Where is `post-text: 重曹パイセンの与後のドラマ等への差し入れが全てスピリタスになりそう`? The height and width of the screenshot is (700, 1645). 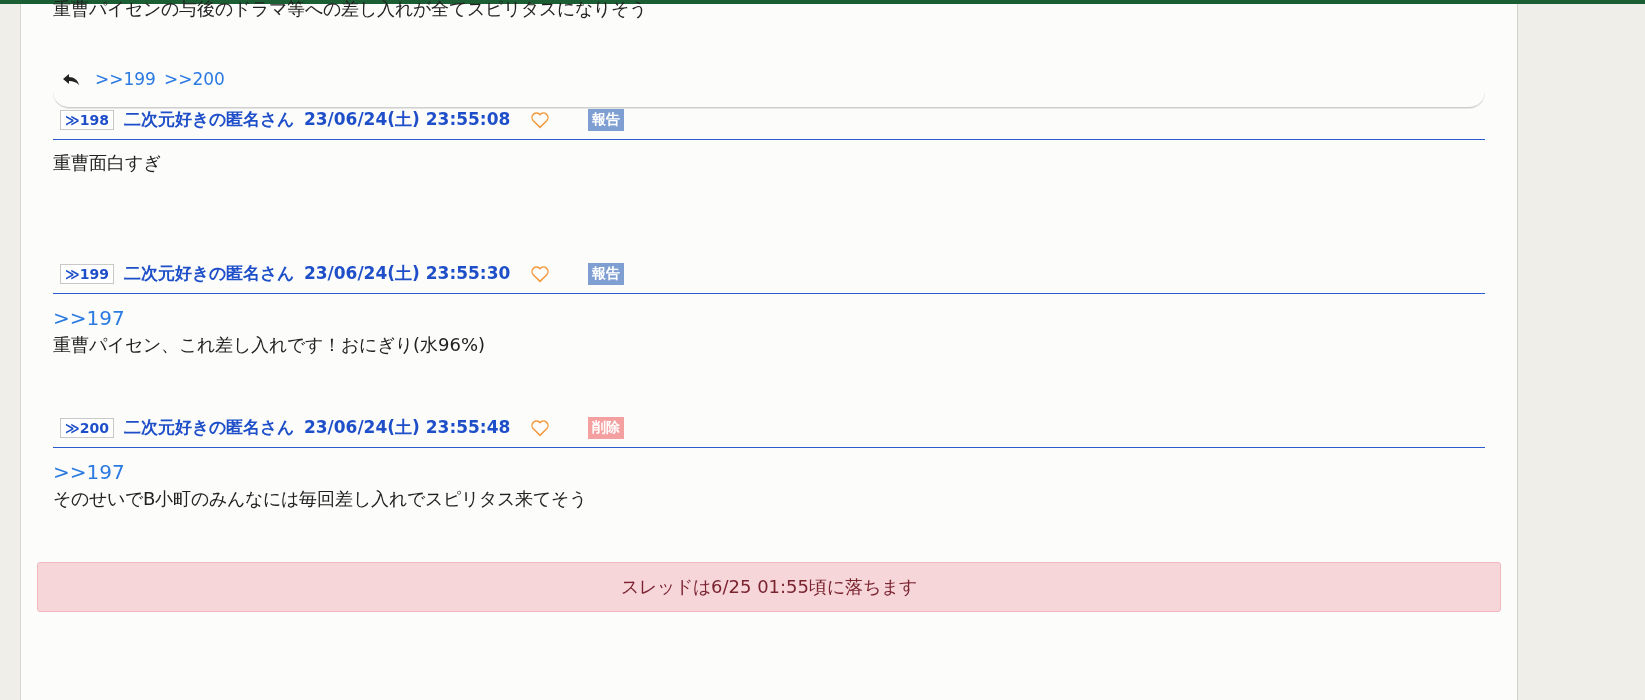 post-text: 重曹パイセンの与後のドラマ等への差し入れが全てスピリタスになりそう is located at coordinates (350, 10).